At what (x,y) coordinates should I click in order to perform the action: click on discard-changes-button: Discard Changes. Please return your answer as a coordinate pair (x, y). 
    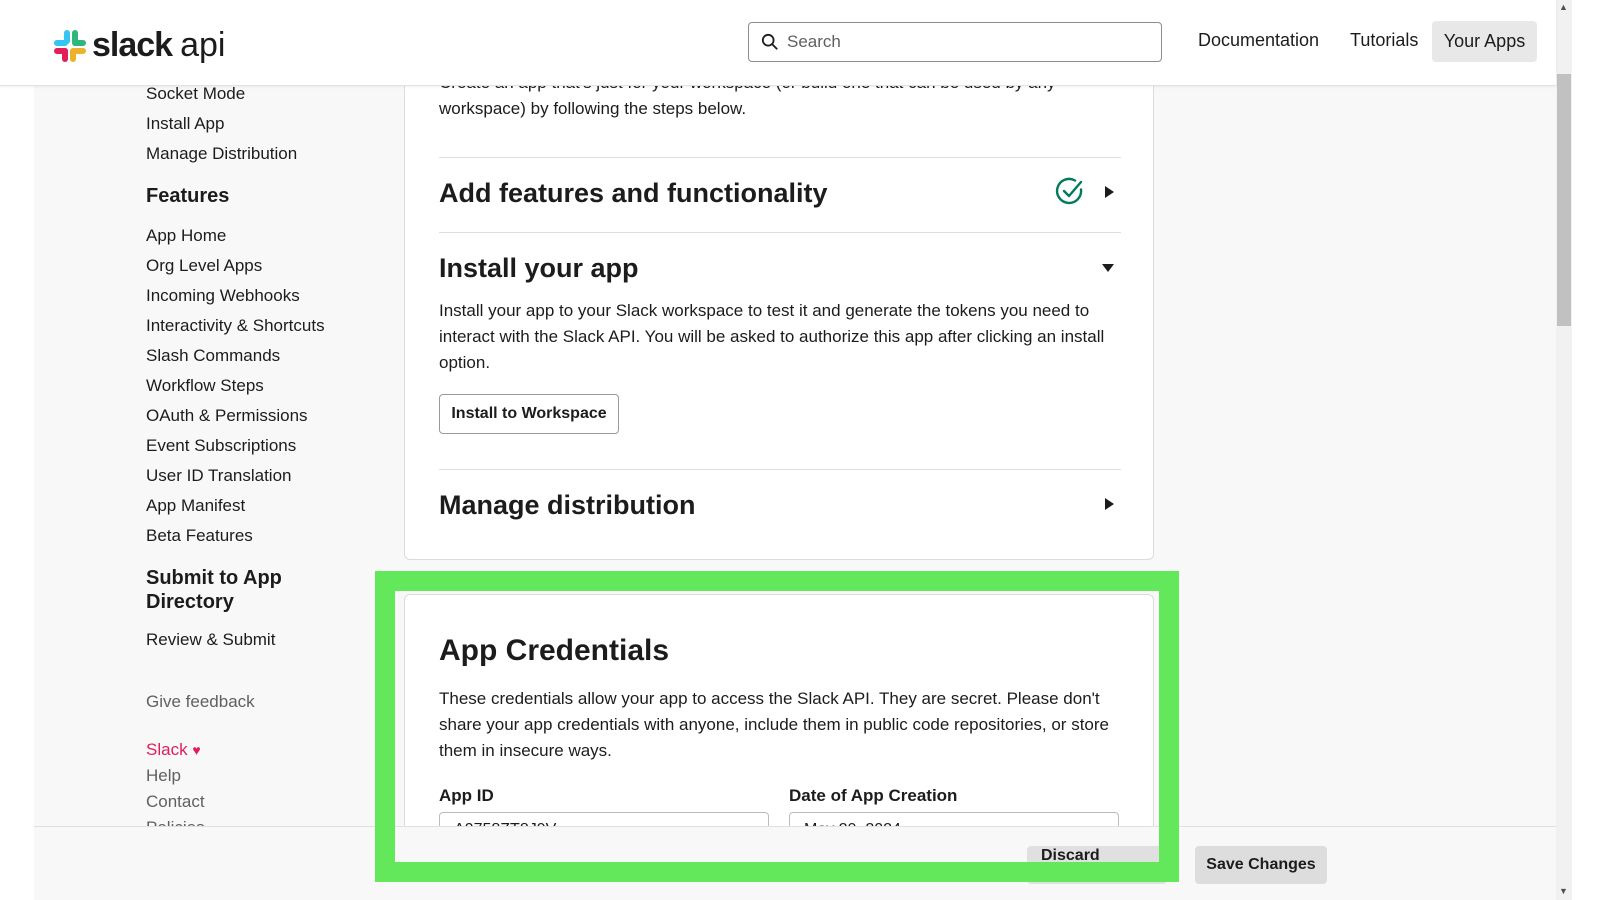
    Looking at the image, I should click on (1097, 865).